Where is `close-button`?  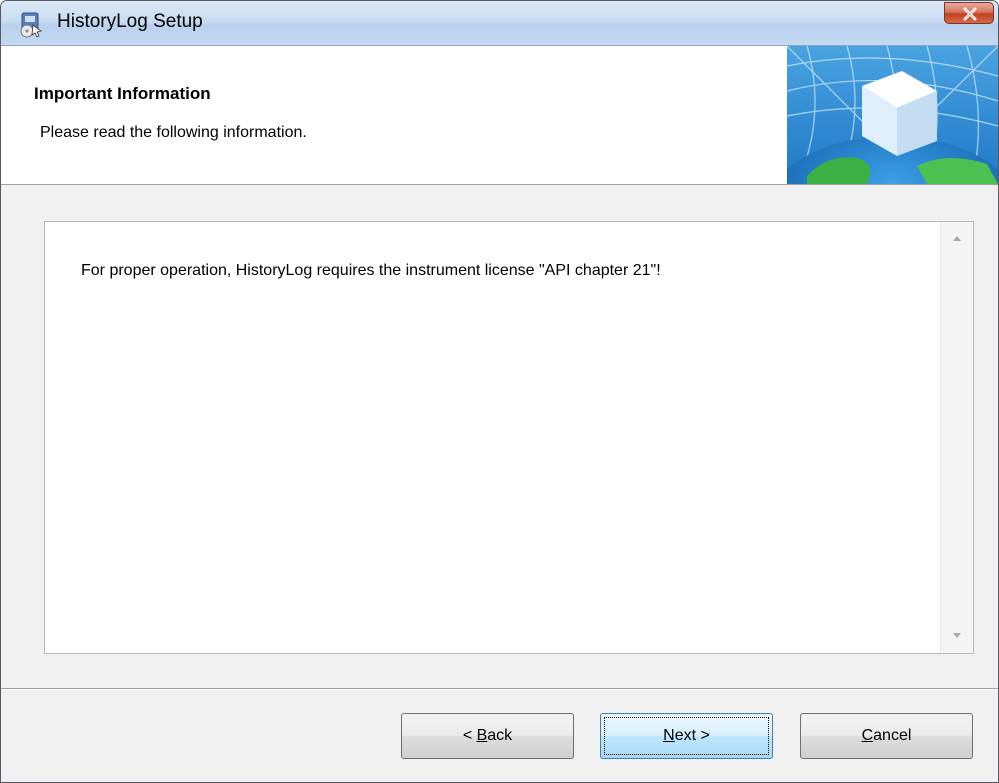 close-button is located at coordinates (969, 13).